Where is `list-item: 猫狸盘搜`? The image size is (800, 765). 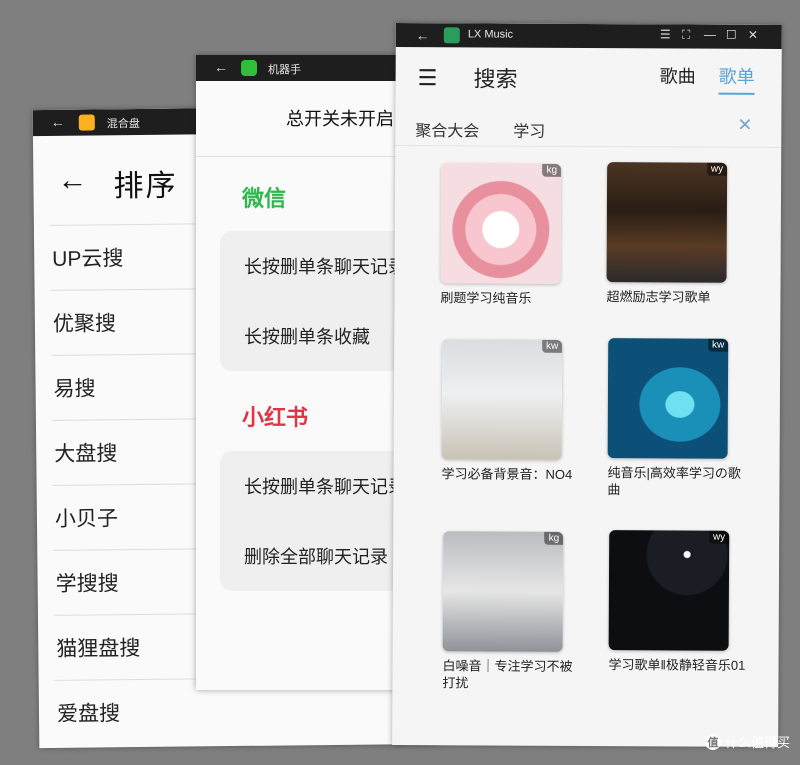 list-item: 猫狸盘搜 is located at coordinates (126, 646).